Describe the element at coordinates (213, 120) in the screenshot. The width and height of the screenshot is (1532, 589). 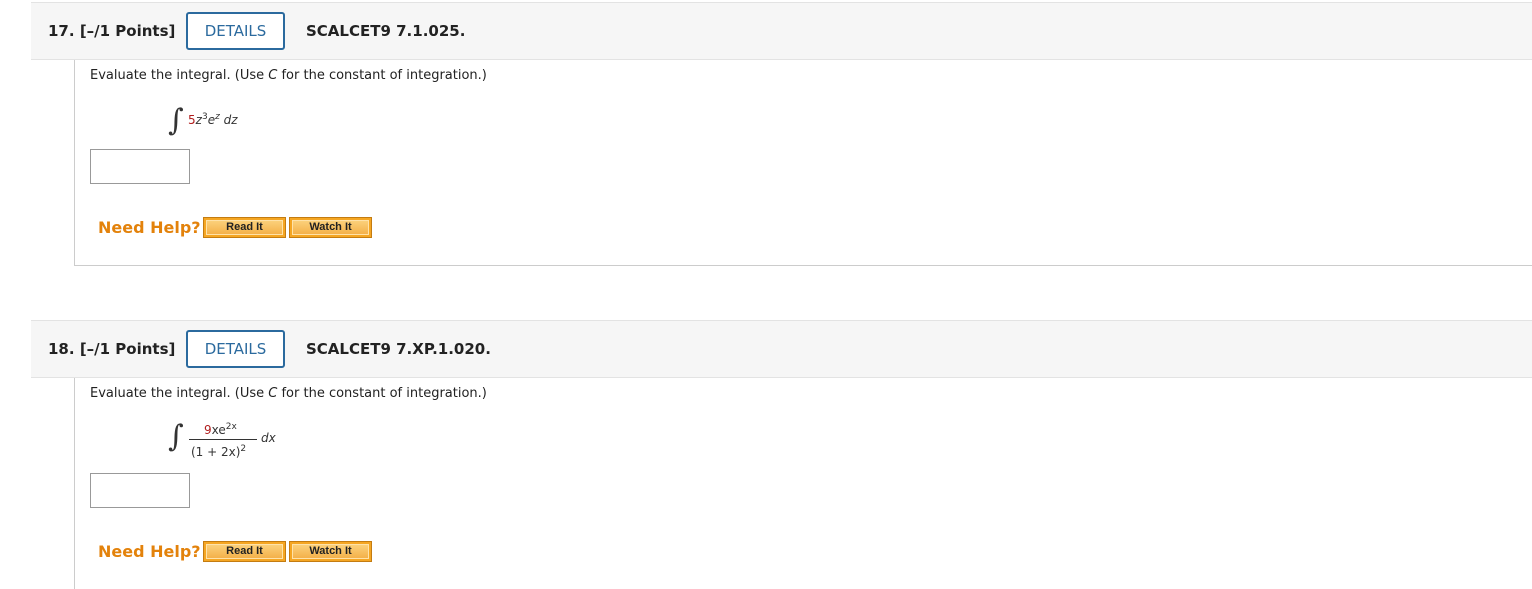
I see `integrand: 5z3ez dz` at that location.